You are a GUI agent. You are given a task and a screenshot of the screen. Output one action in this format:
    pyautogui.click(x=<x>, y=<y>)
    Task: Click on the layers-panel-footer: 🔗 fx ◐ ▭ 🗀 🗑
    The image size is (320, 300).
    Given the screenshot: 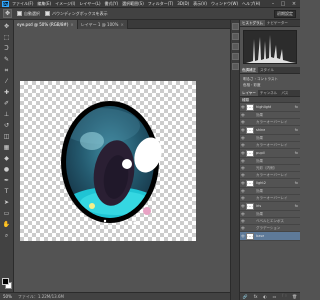 What is the action you would take?
    pyautogui.click(x=270, y=296)
    